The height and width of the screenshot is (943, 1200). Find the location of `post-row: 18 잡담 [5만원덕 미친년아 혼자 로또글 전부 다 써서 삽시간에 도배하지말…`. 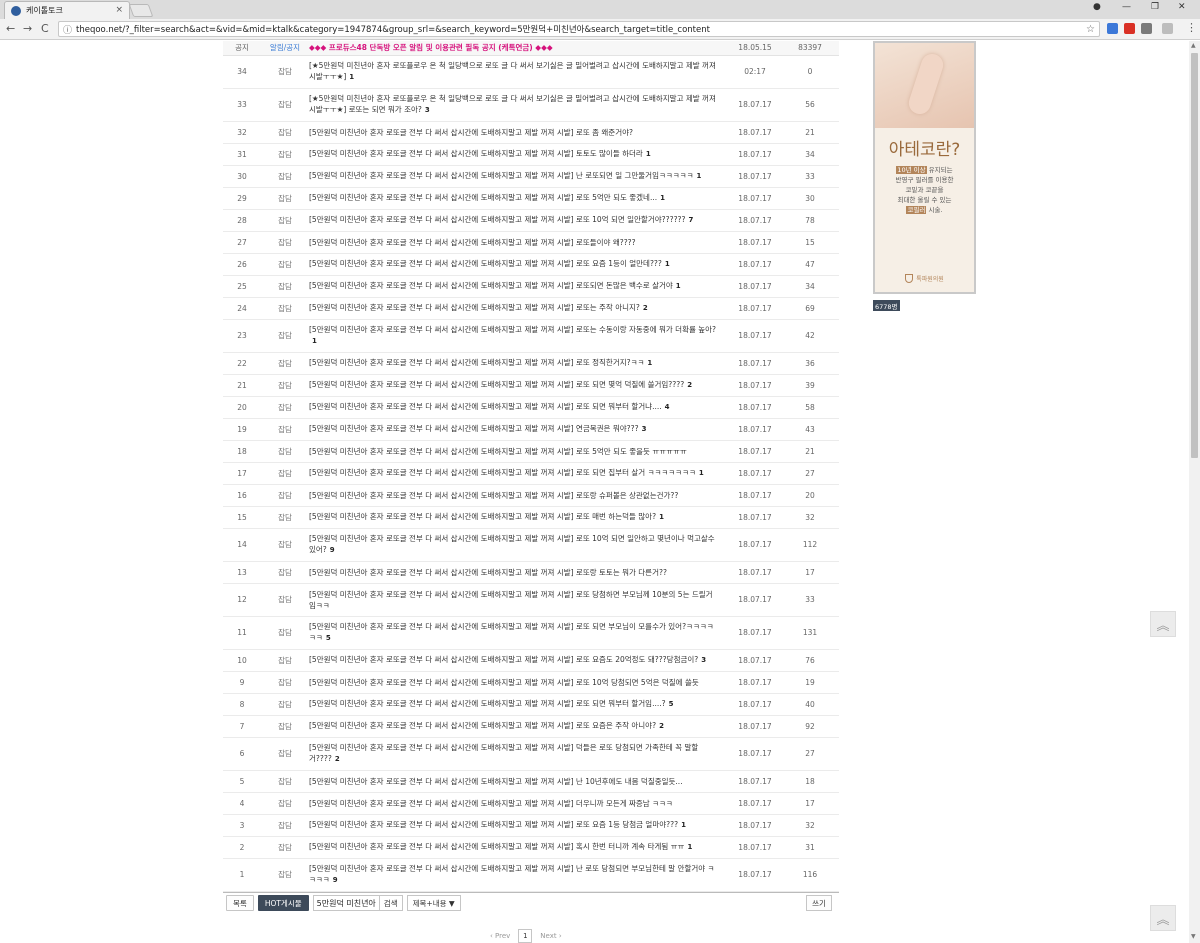

post-row: 18 잡담 [5만원덕 미친년아 혼자 로또글 전부 다 써서 삽시간에 도배하지말… is located at coordinates (531, 451).